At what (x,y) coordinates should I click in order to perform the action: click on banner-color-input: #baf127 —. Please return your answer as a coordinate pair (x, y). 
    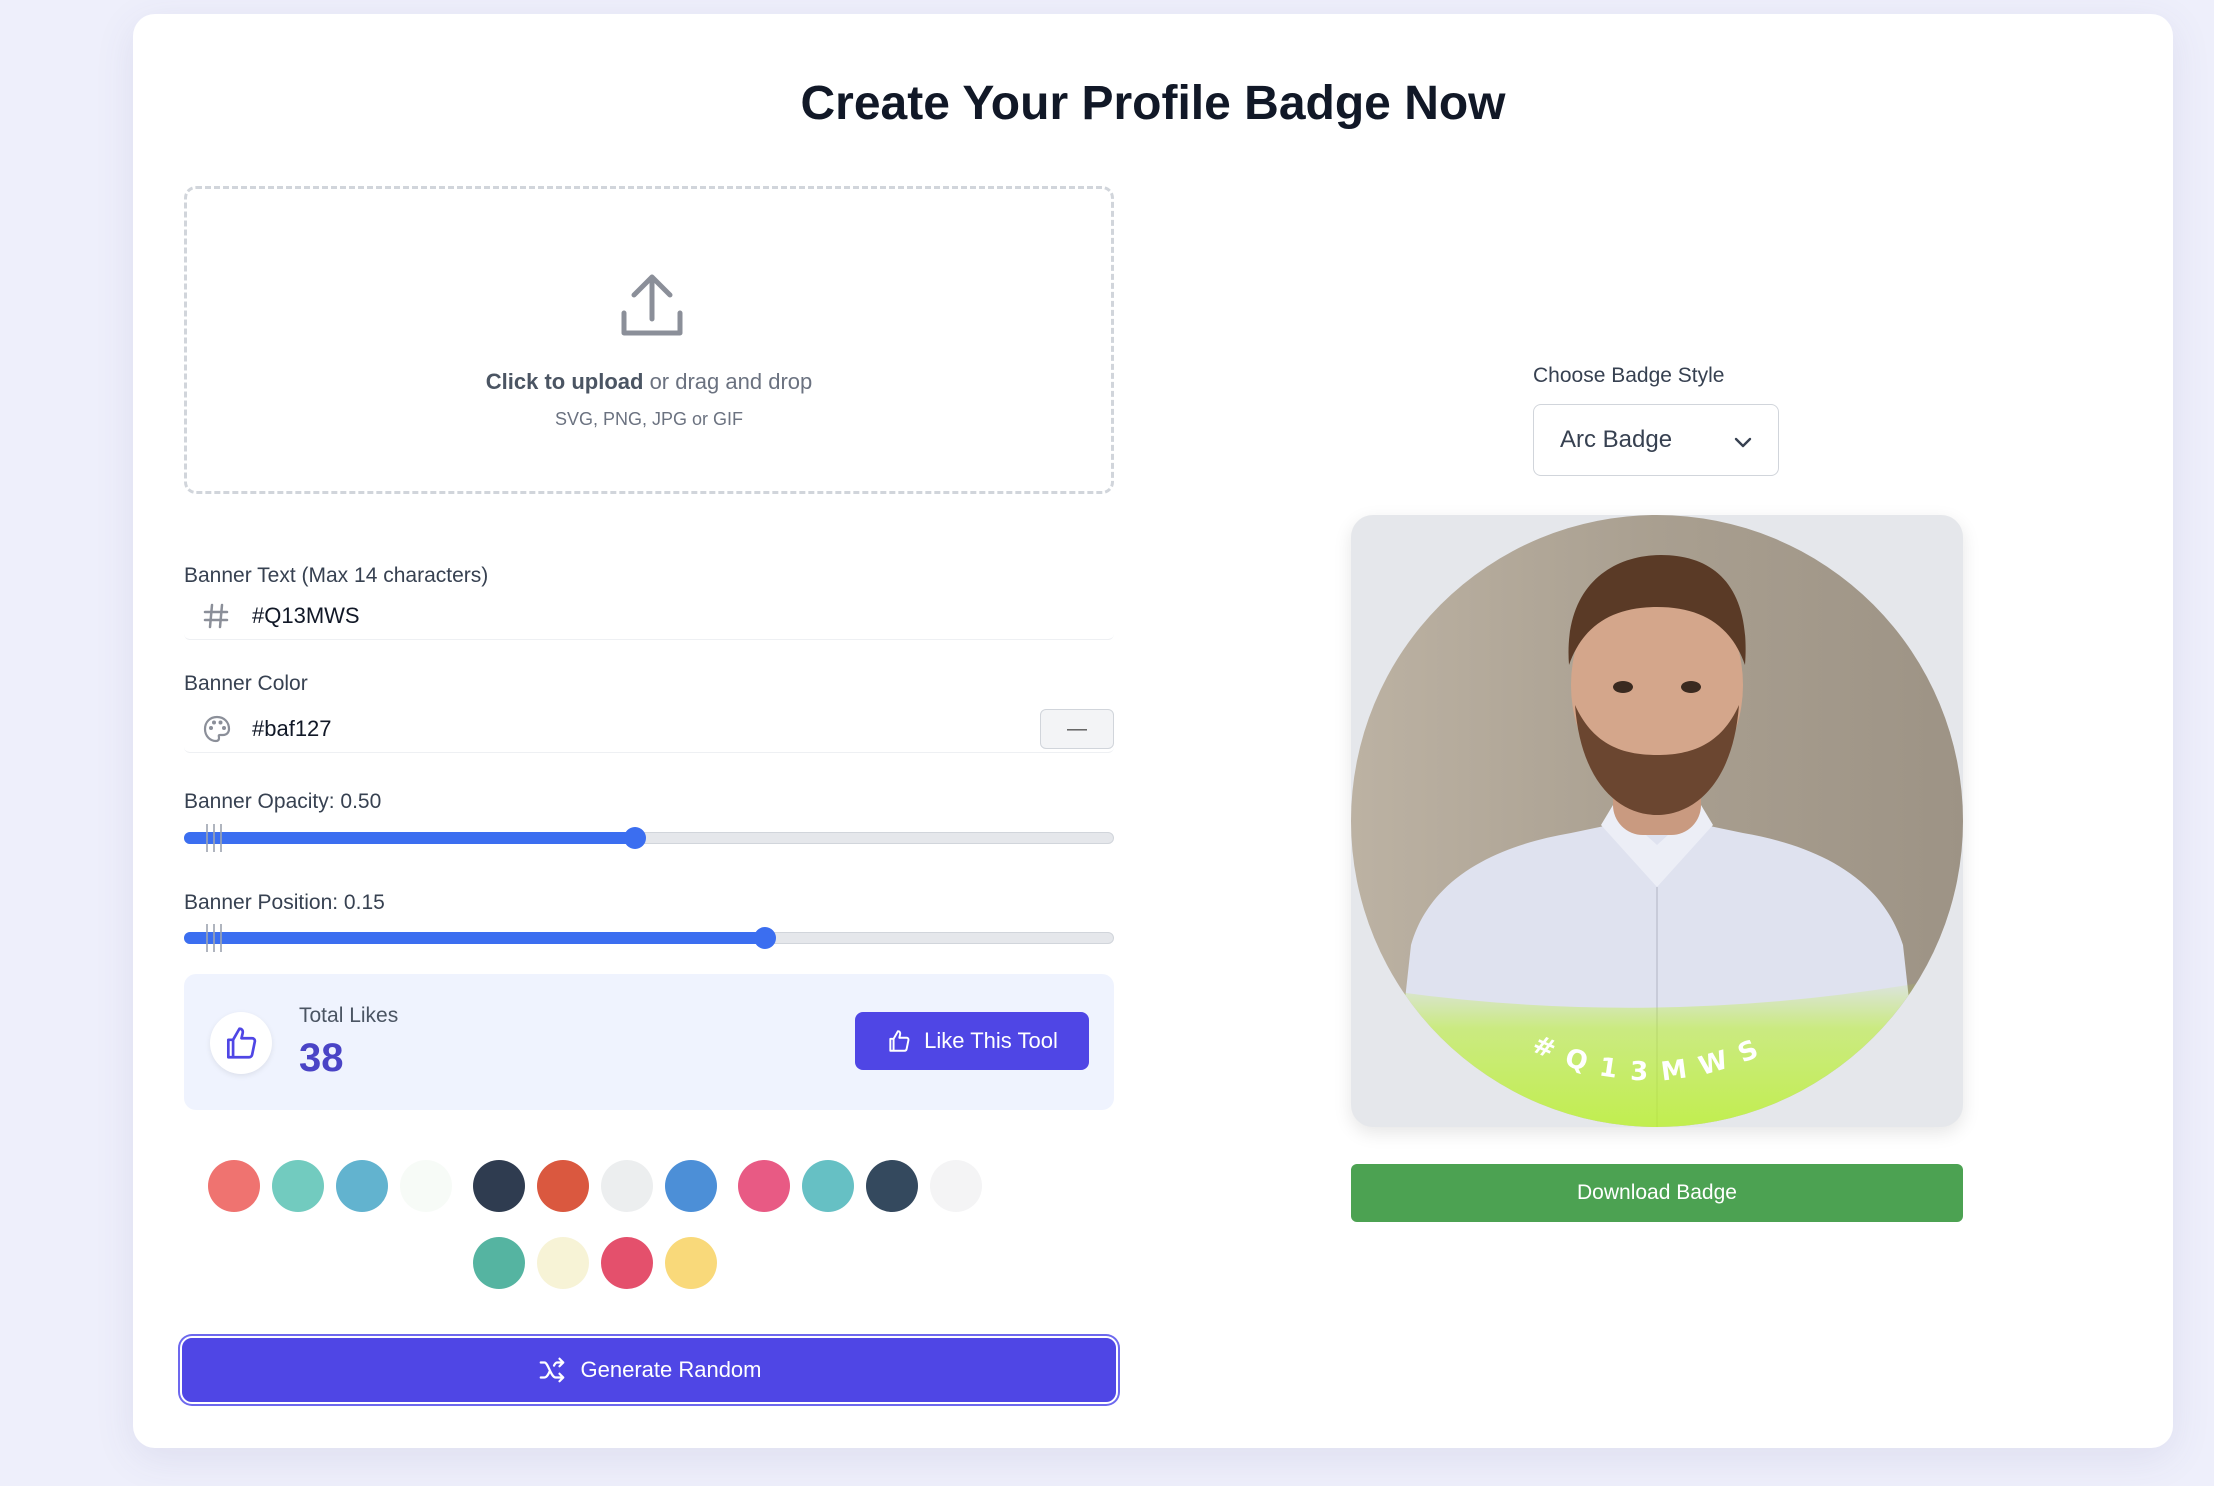
    Looking at the image, I should click on (649, 729).